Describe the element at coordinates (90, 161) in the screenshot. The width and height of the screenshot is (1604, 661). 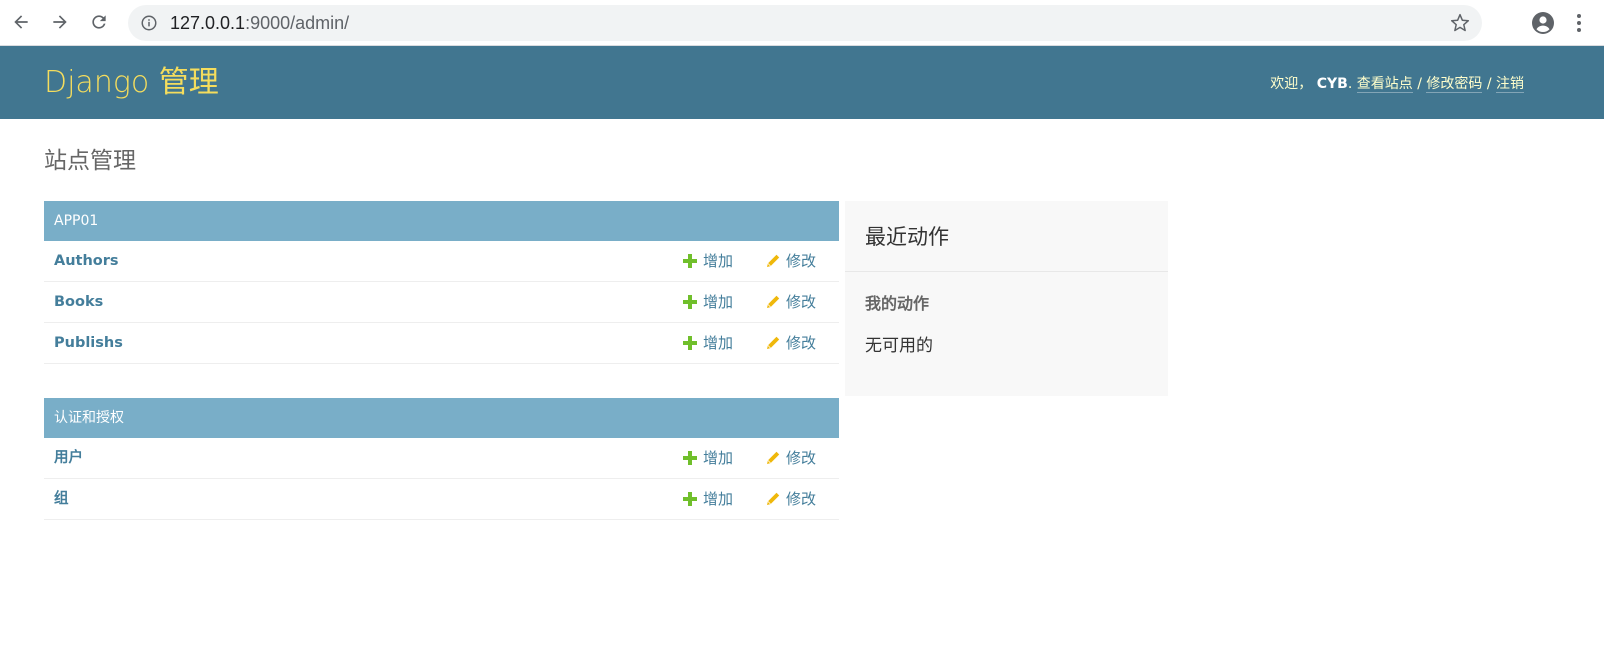
I see `page-title: 站点管理` at that location.